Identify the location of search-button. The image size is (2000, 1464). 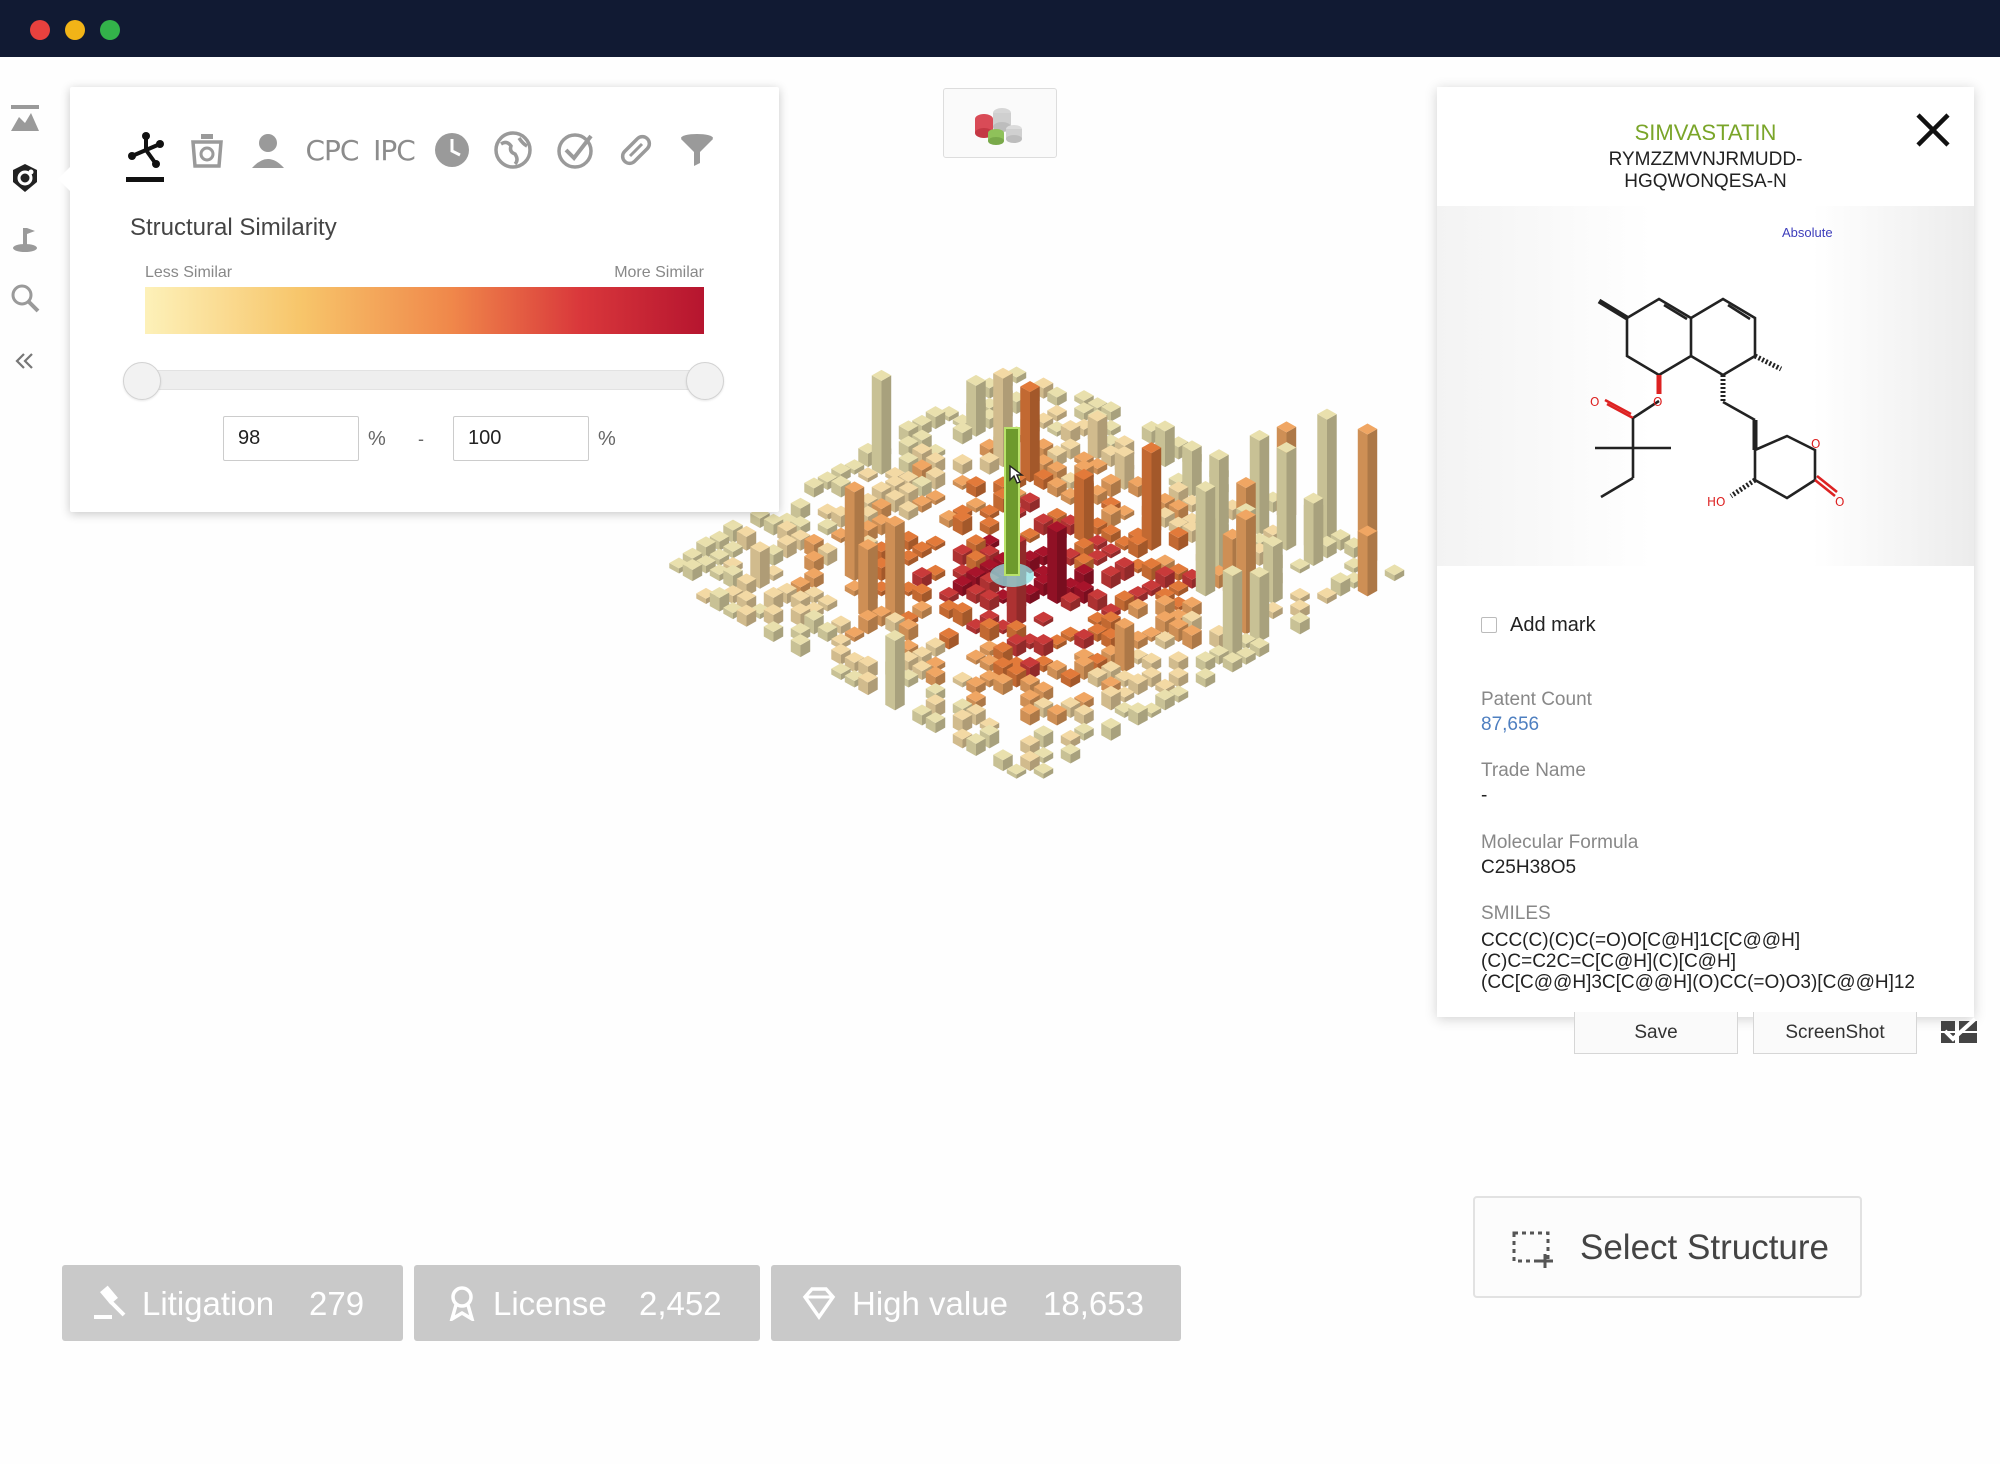
(25, 298).